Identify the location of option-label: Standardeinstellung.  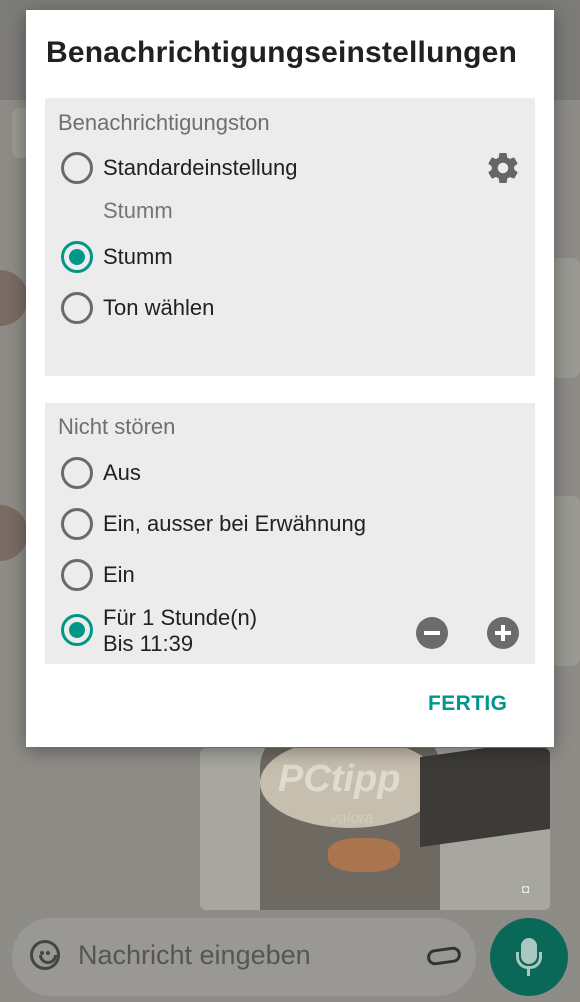
(200, 167).